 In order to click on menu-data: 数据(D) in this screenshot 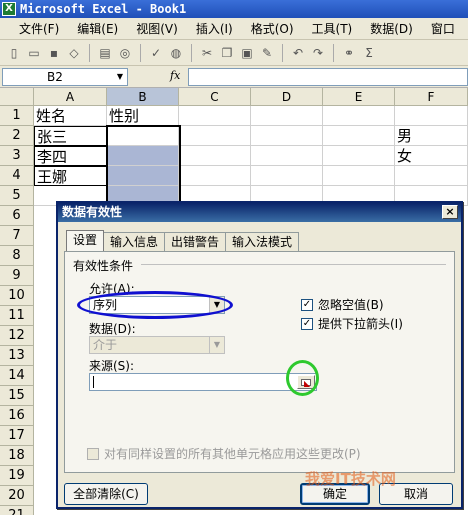, I will do `click(391, 28)`.